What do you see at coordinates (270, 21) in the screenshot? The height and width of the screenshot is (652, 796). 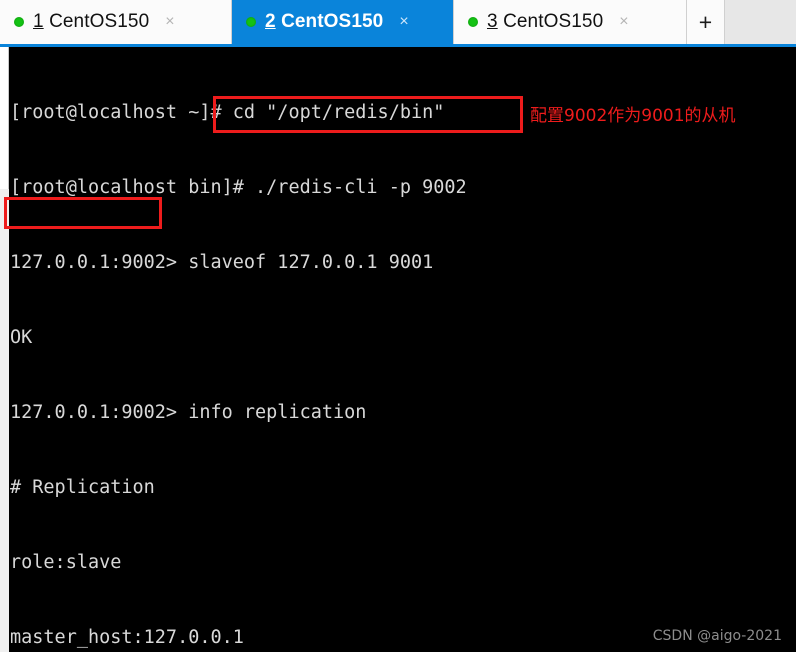 I see `tab-index-2: 2` at bounding box center [270, 21].